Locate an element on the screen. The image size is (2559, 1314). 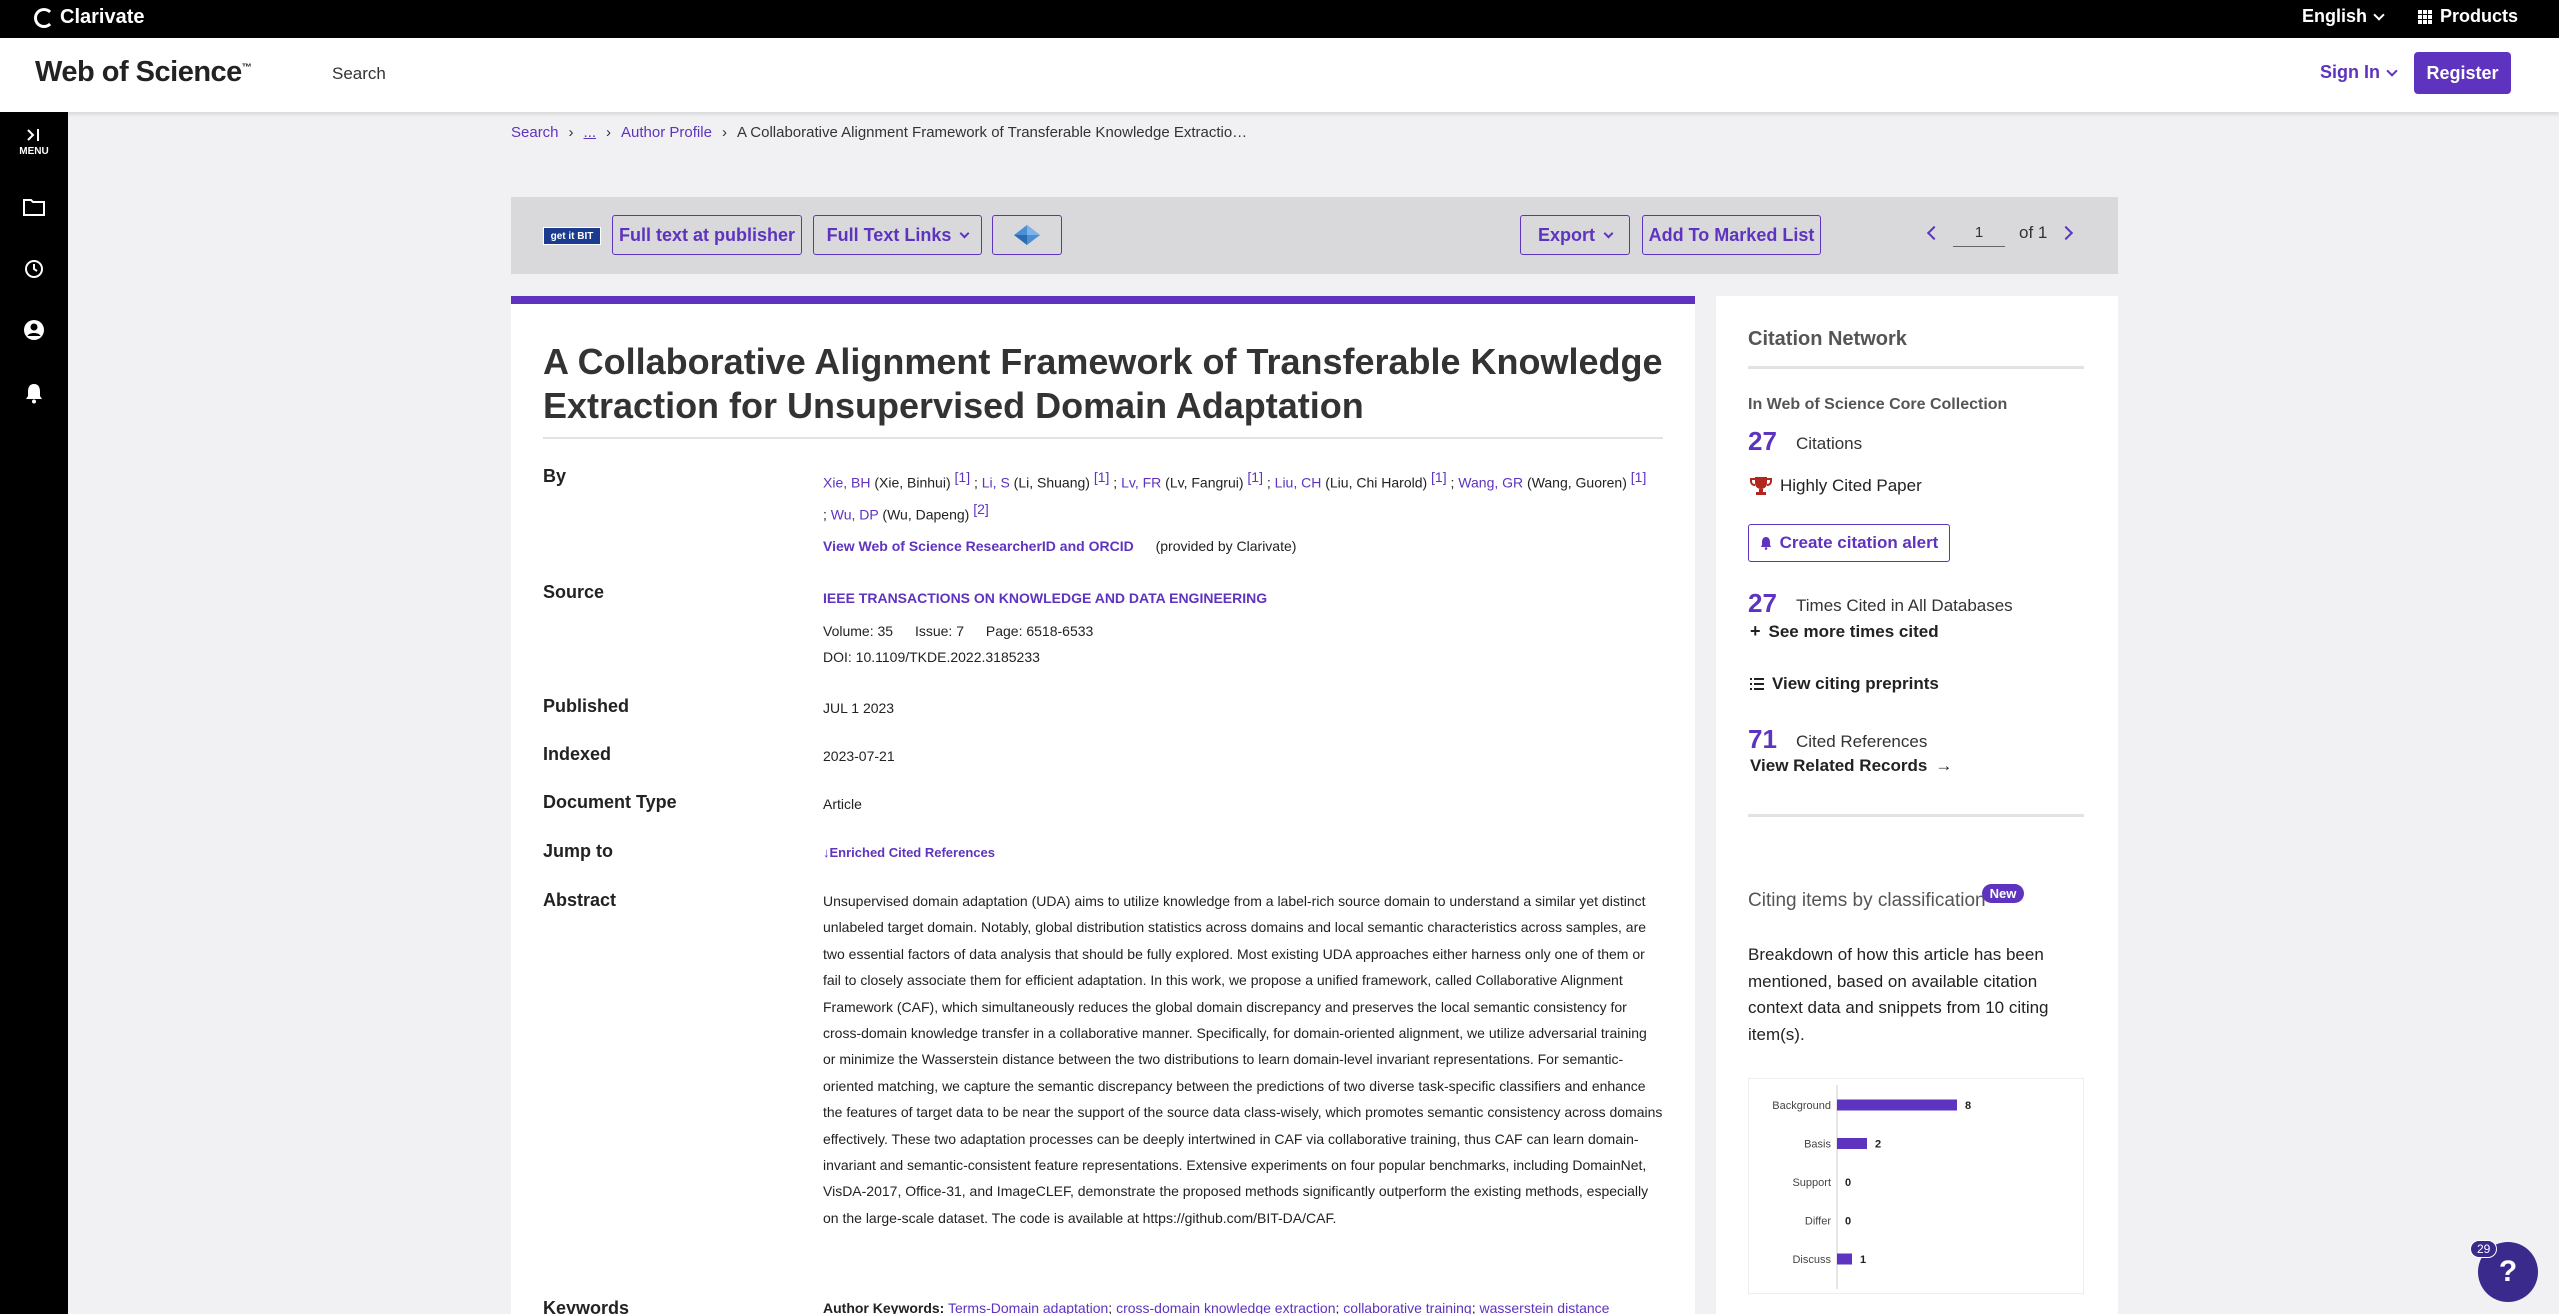
author-link: Xie, BH is located at coordinates (846, 483).